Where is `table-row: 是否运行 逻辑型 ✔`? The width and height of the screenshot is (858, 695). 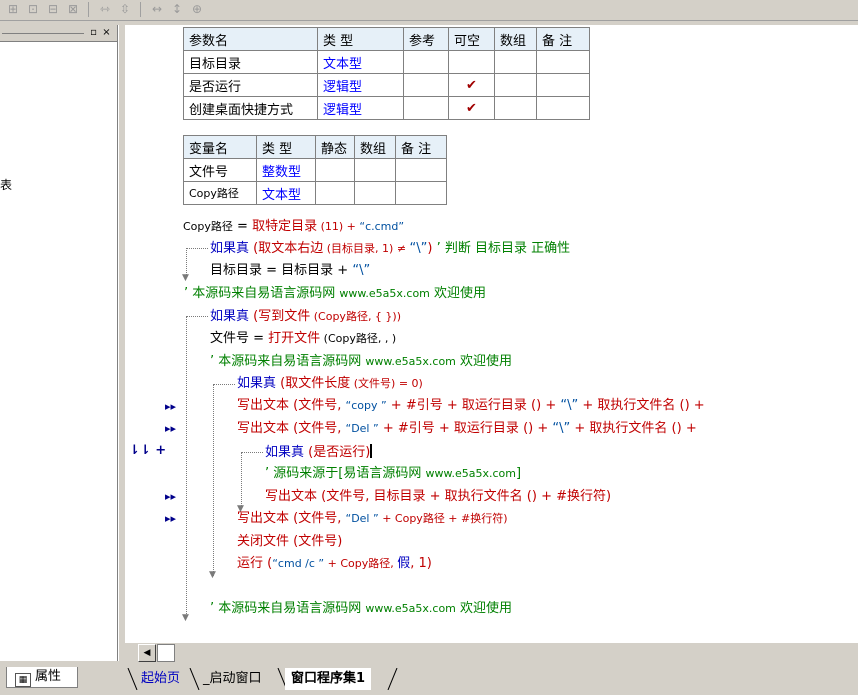 table-row: 是否运行 逻辑型 ✔ is located at coordinates (386, 85).